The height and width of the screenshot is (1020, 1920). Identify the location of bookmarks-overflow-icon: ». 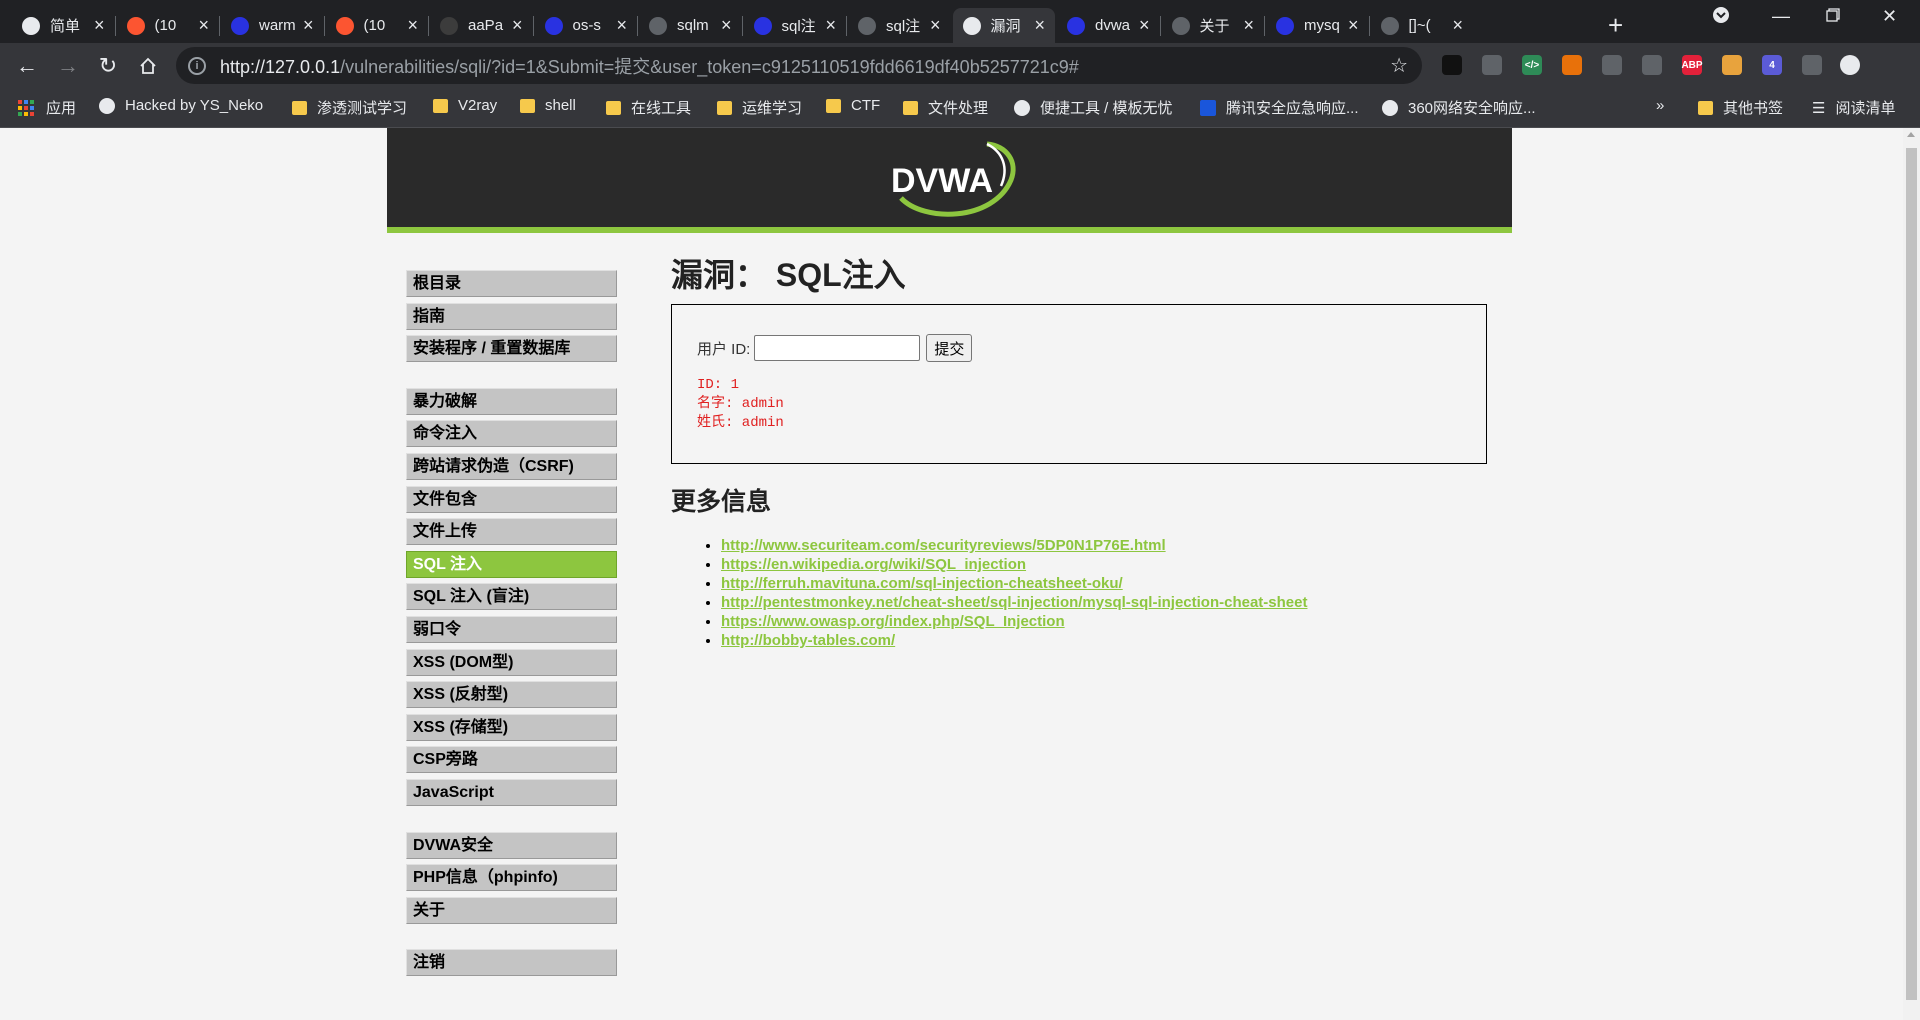
(1660, 105).